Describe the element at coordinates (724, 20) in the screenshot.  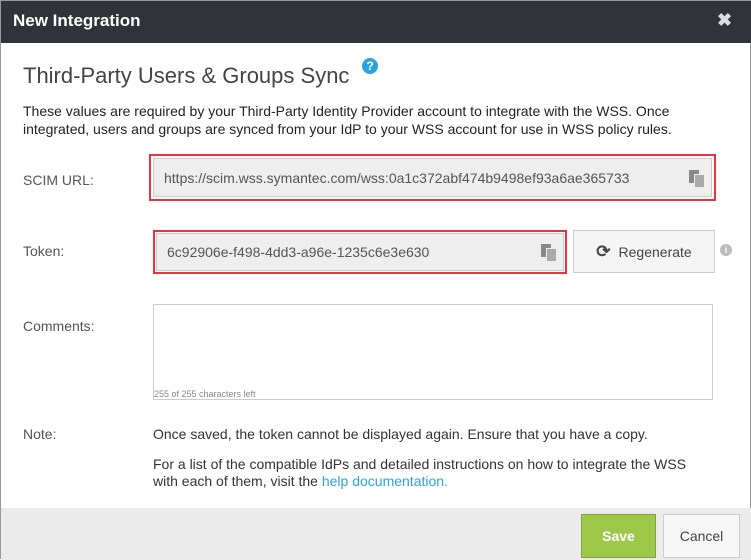
I see `close-icon: ✖` at that location.